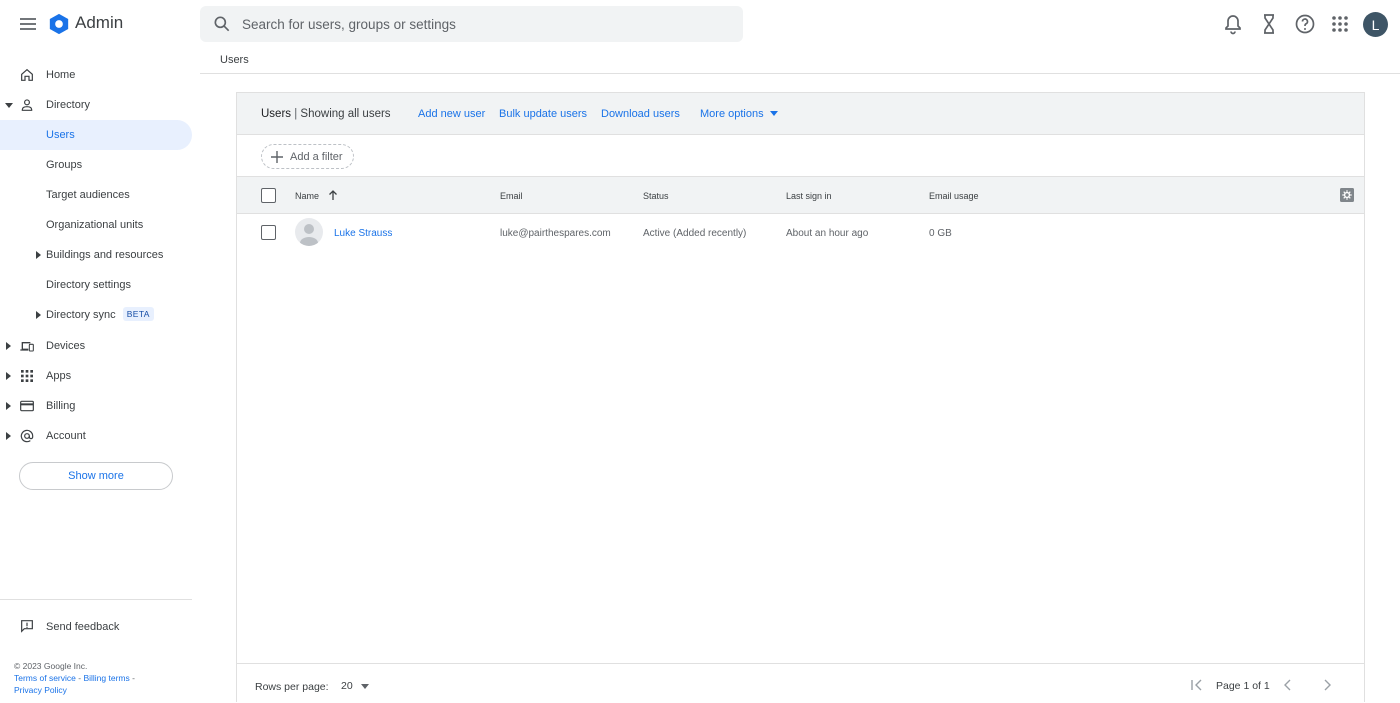 The height and width of the screenshot is (703, 1400). I want to click on help-icon, so click(1305, 24).